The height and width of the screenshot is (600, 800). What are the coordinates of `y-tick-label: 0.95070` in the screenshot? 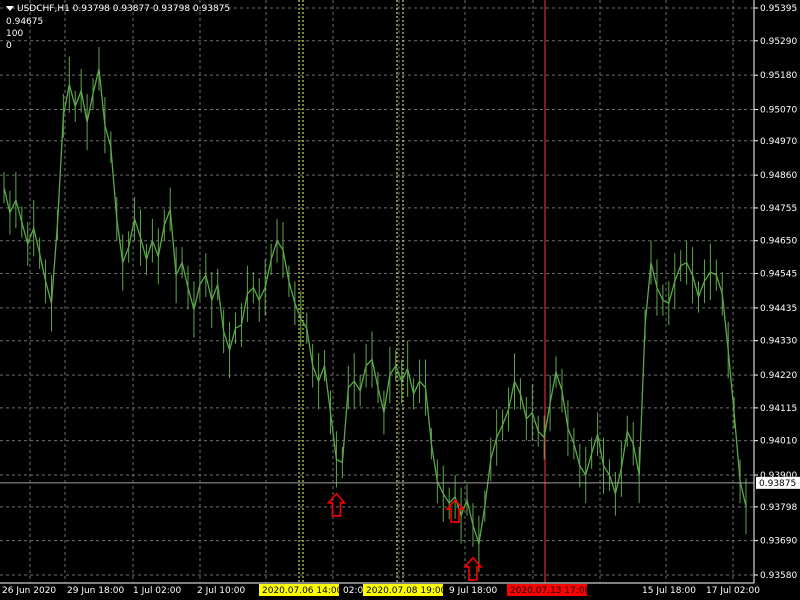 It's located at (778, 111).